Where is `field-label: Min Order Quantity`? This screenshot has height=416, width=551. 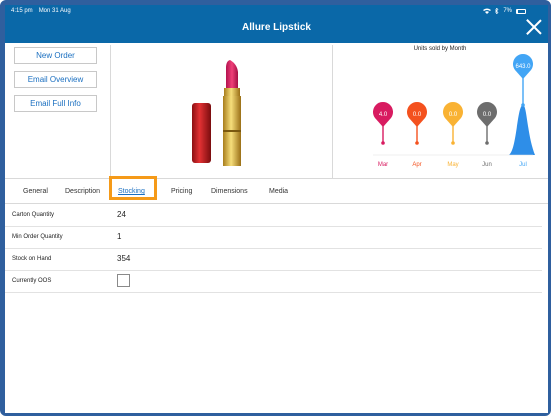
field-label: Min Order Quantity is located at coordinates (37, 237).